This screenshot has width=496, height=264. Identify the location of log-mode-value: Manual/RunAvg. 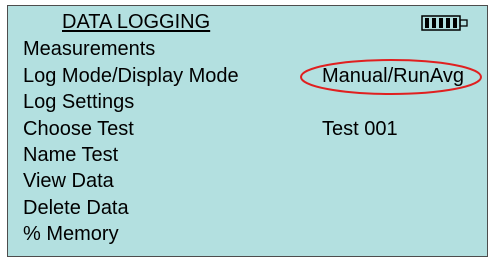
(393, 76).